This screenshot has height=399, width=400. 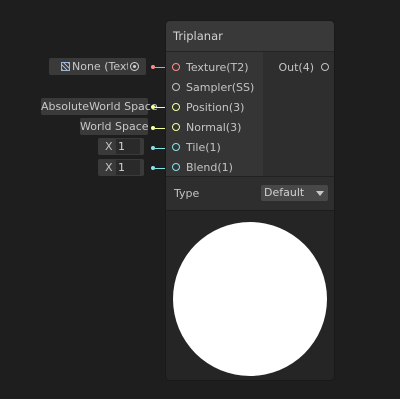 I want to click on tile-vector-field: X 1, so click(x=121, y=146).